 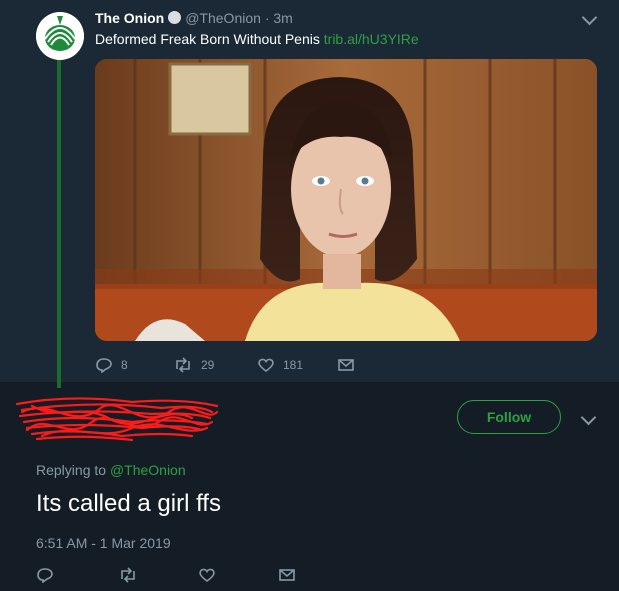 I want to click on replying-to-line: Replying to @TheOnion, so click(x=111, y=470).